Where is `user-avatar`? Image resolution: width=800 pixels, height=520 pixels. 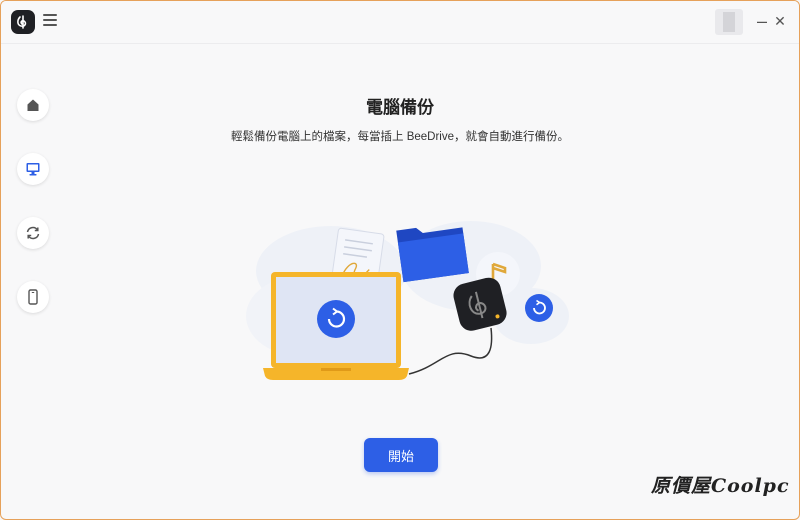 user-avatar is located at coordinates (729, 22).